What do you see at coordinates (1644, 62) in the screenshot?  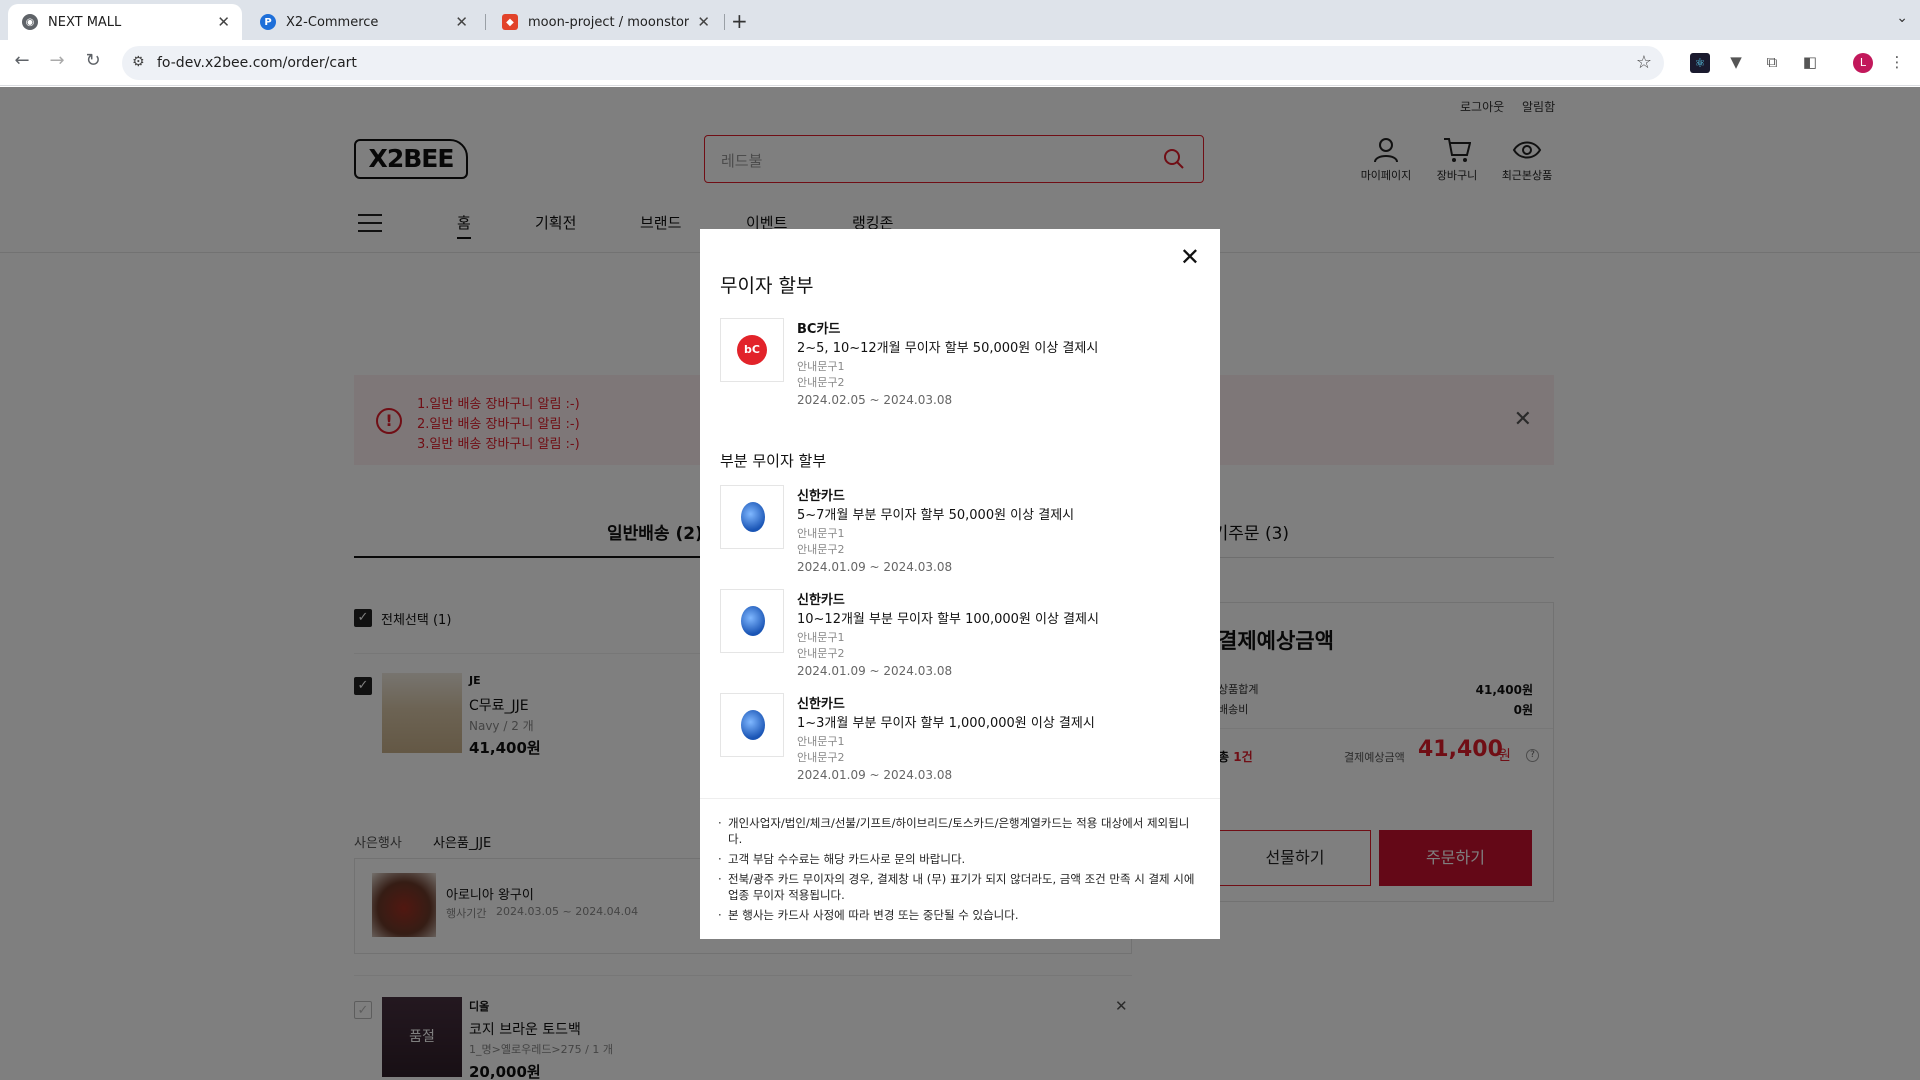 I see `bookmark-star-icon: ☆` at bounding box center [1644, 62].